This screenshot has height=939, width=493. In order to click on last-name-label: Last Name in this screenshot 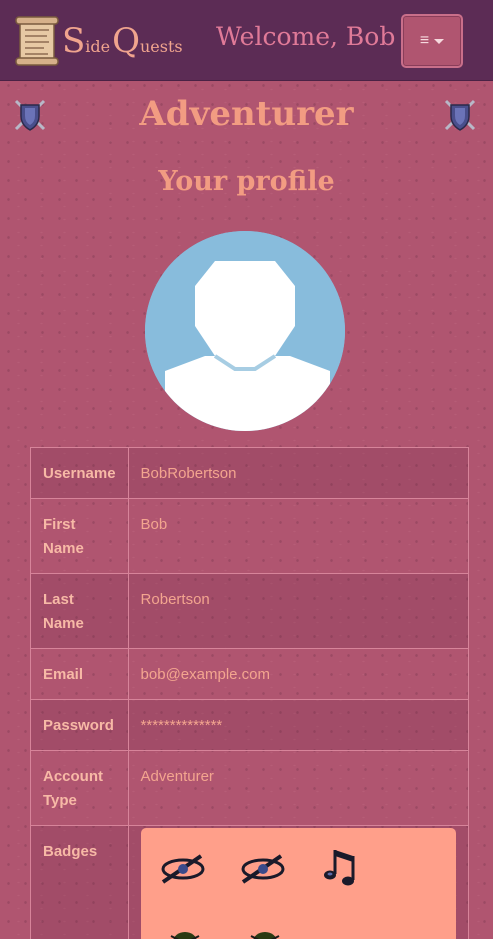, I will do `click(79, 611)`.